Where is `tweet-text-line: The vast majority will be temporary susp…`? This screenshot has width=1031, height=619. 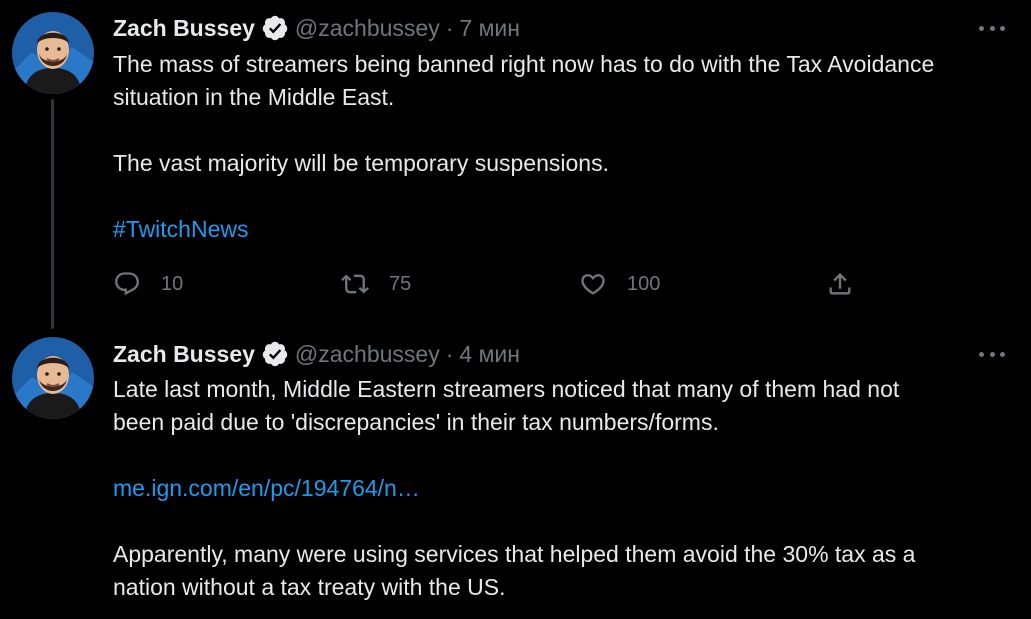
tweet-text-line: The vast majority will be temporary susp… is located at coordinates (361, 163).